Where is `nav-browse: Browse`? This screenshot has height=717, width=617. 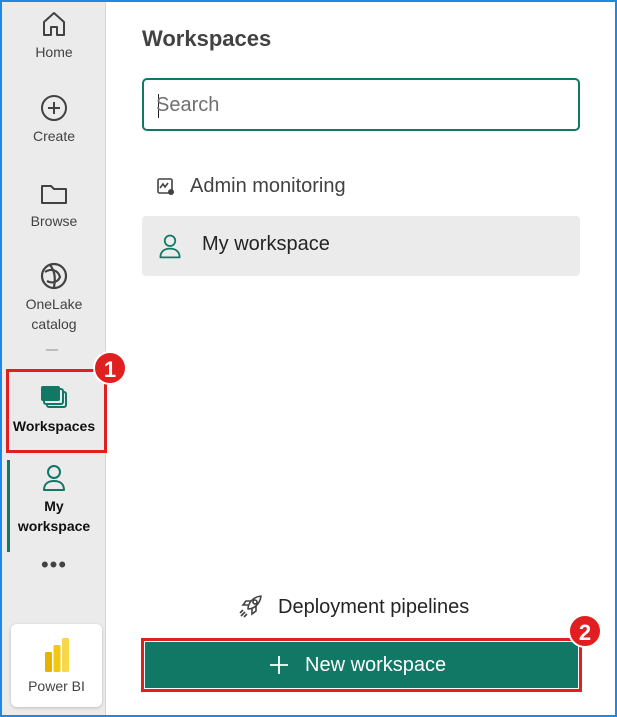 nav-browse: Browse is located at coordinates (54, 204).